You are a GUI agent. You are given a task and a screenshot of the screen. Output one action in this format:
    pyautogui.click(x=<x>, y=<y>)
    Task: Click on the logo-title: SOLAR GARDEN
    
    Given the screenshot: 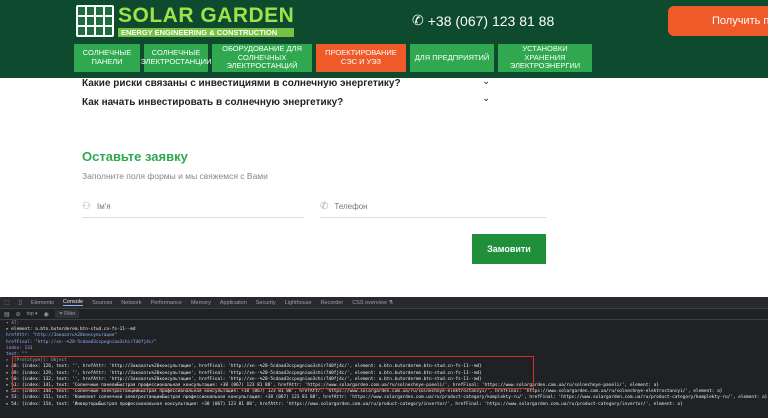 What is the action you would take?
    pyautogui.click(x=206, y=15)
    